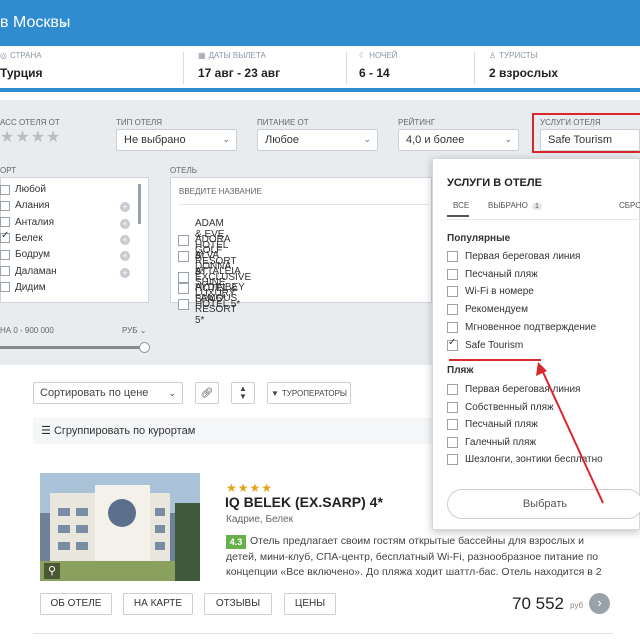 The height and width of the screenshot is (640, 640). What do you see at coordinates (176, 140) in the screenshot?
I see `hotel-type-select: Не выбрано ⌄` at bounding box center [176, 140].